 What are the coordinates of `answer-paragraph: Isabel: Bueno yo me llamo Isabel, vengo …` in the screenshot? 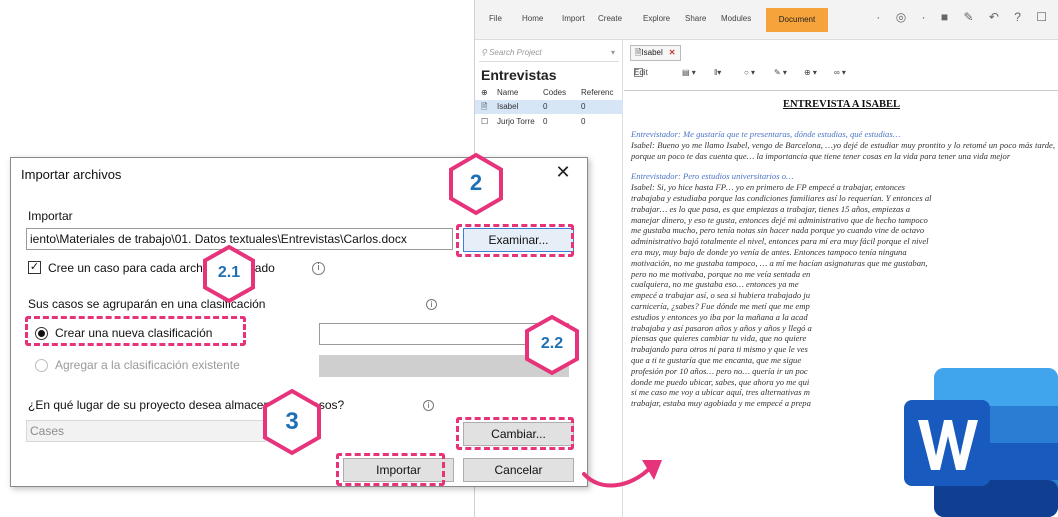 It's located at (843, 150).